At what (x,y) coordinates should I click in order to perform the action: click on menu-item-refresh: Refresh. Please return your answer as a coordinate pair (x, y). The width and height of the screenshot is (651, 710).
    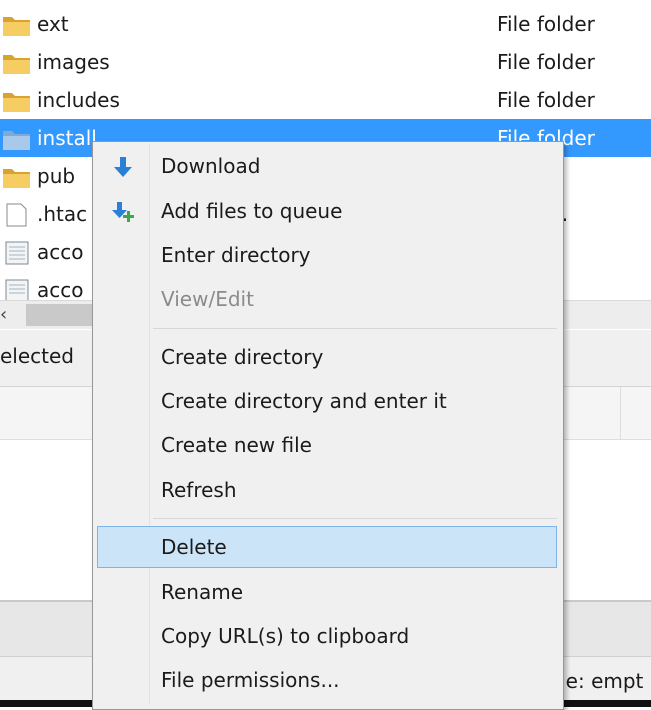
    Looking at the image, I should click on (327, 490).